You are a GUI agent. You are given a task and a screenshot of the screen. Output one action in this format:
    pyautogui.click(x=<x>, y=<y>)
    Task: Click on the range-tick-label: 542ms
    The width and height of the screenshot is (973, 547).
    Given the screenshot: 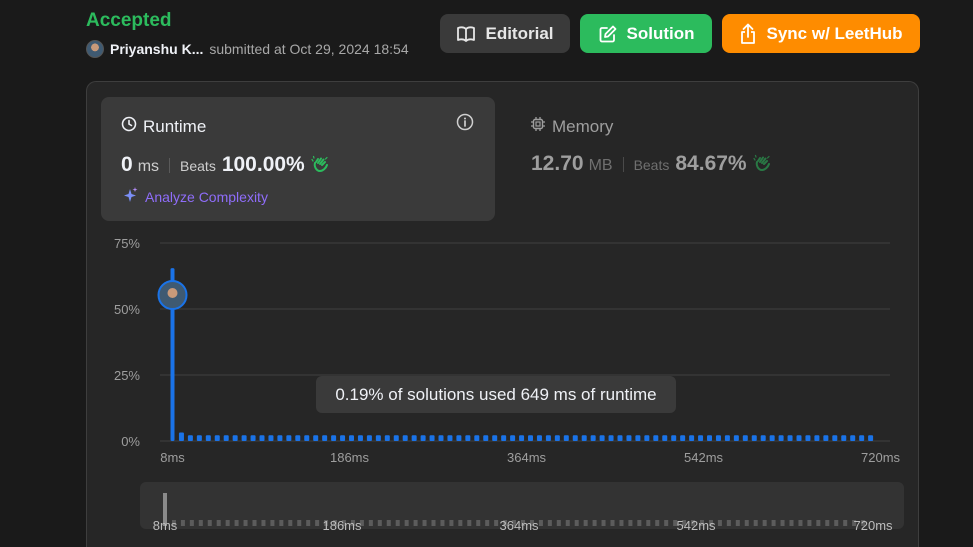 What is the action you would take?
    pyautogui.click(x=697, y=525)
    